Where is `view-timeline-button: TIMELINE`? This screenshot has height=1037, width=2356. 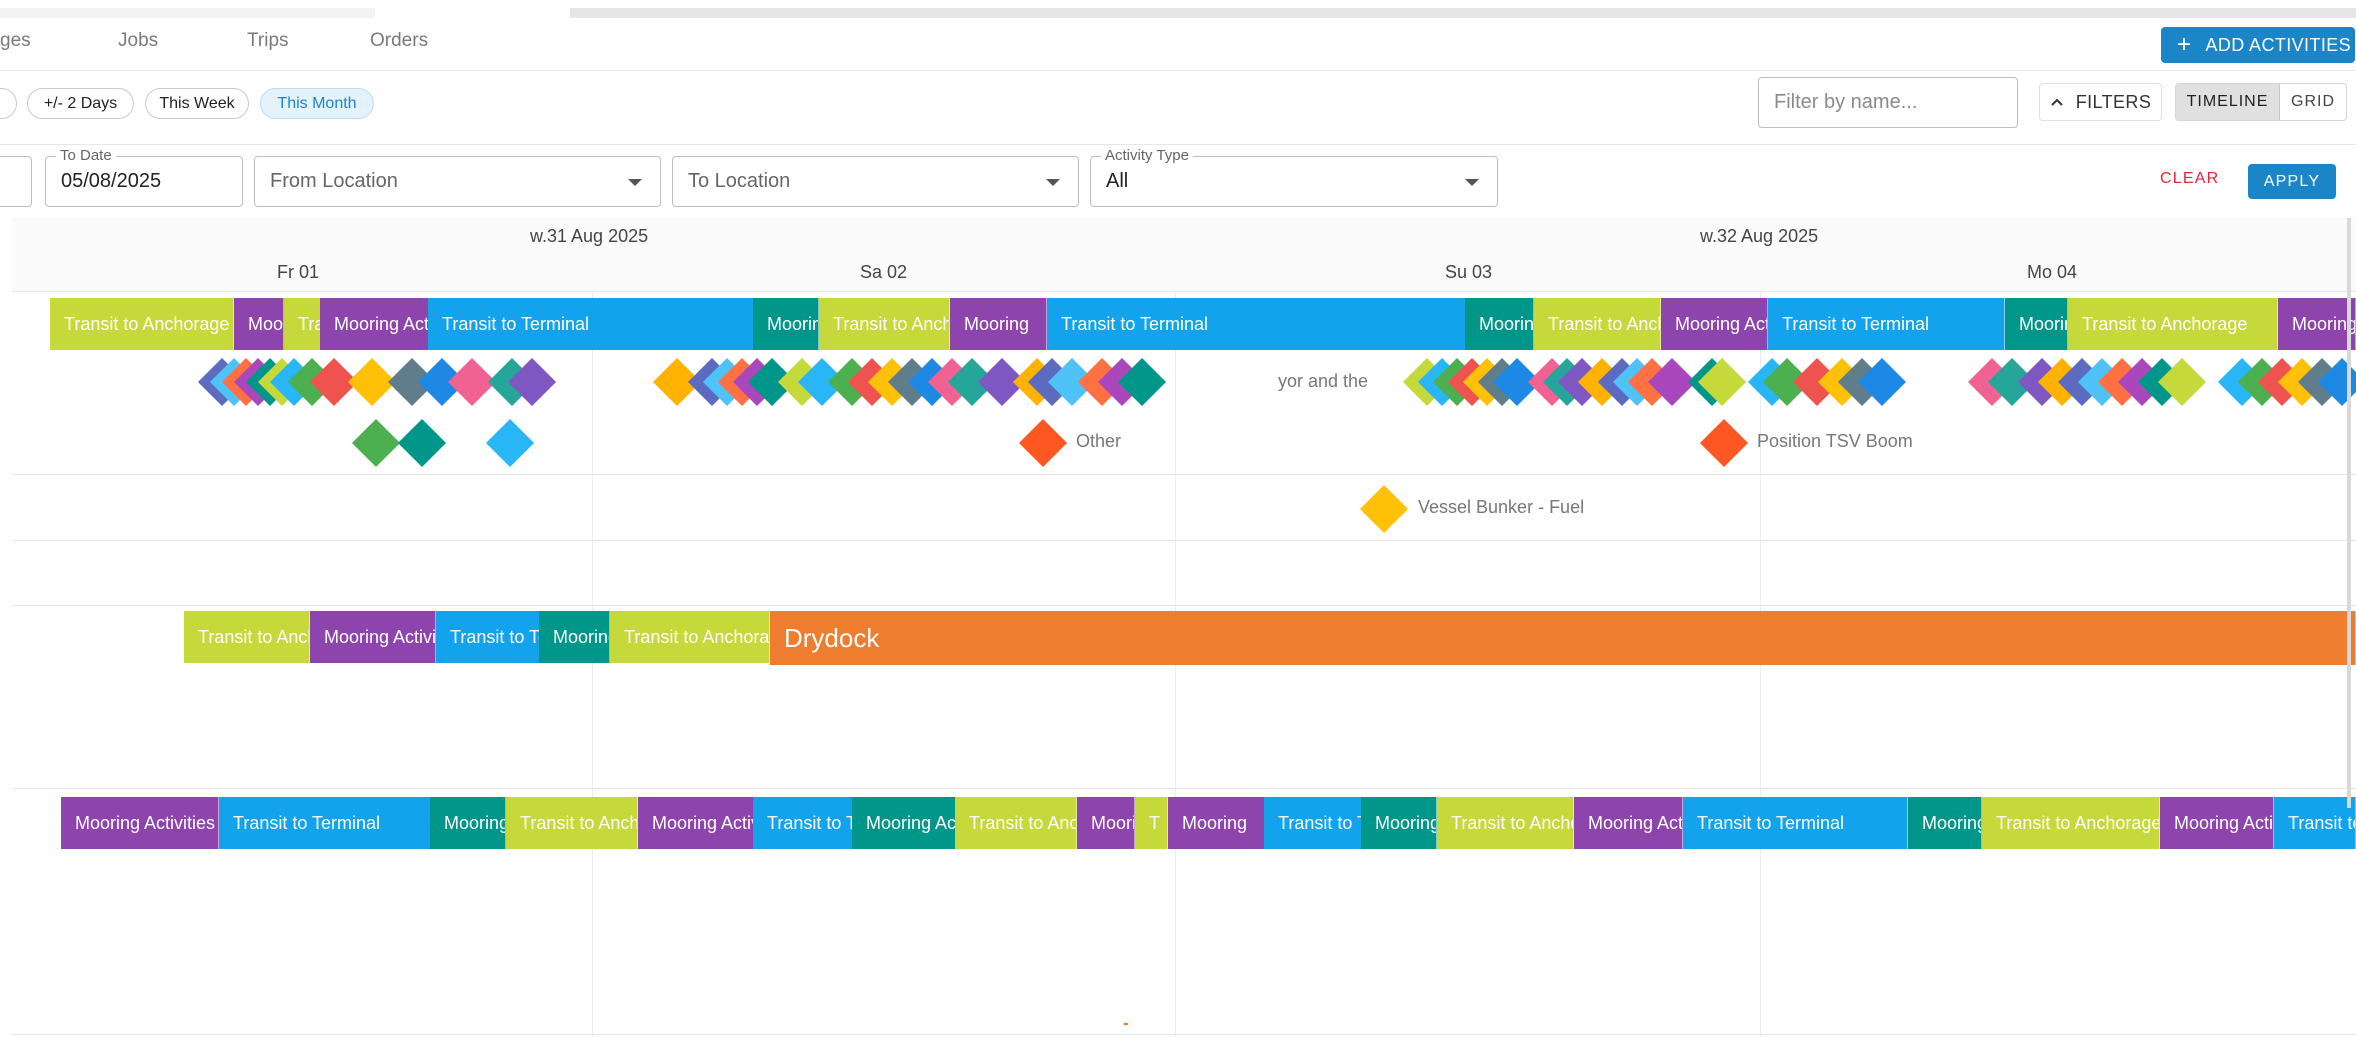
view-timeline-button: TIMELINE is located at coordinates (2228, 102).